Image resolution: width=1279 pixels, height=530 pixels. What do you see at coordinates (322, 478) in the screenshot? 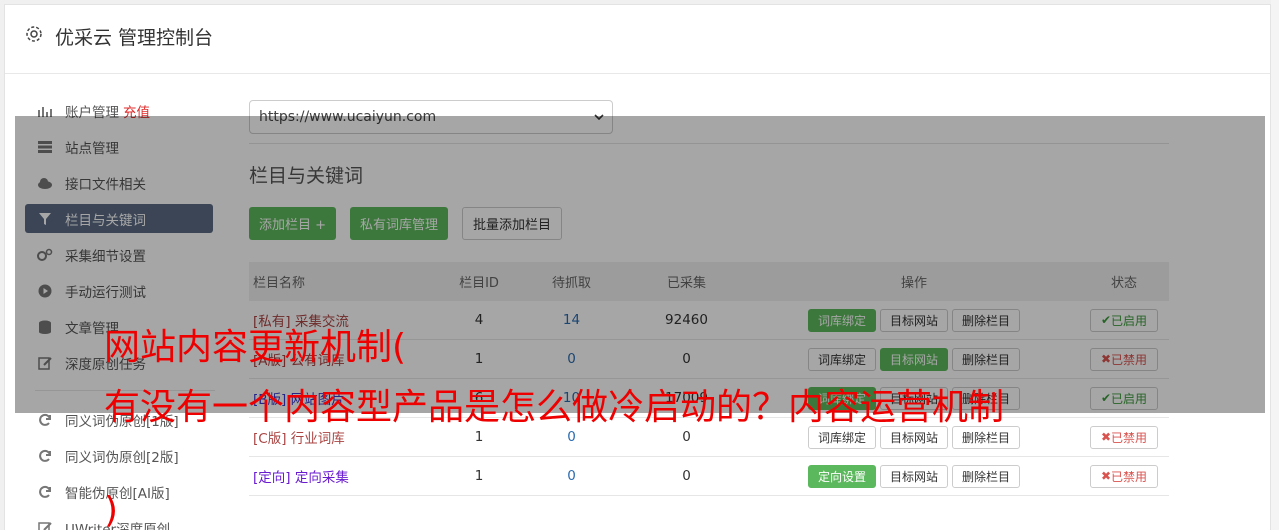
I see `column-name-link: 定向采集` at bounding box center [322, 478].